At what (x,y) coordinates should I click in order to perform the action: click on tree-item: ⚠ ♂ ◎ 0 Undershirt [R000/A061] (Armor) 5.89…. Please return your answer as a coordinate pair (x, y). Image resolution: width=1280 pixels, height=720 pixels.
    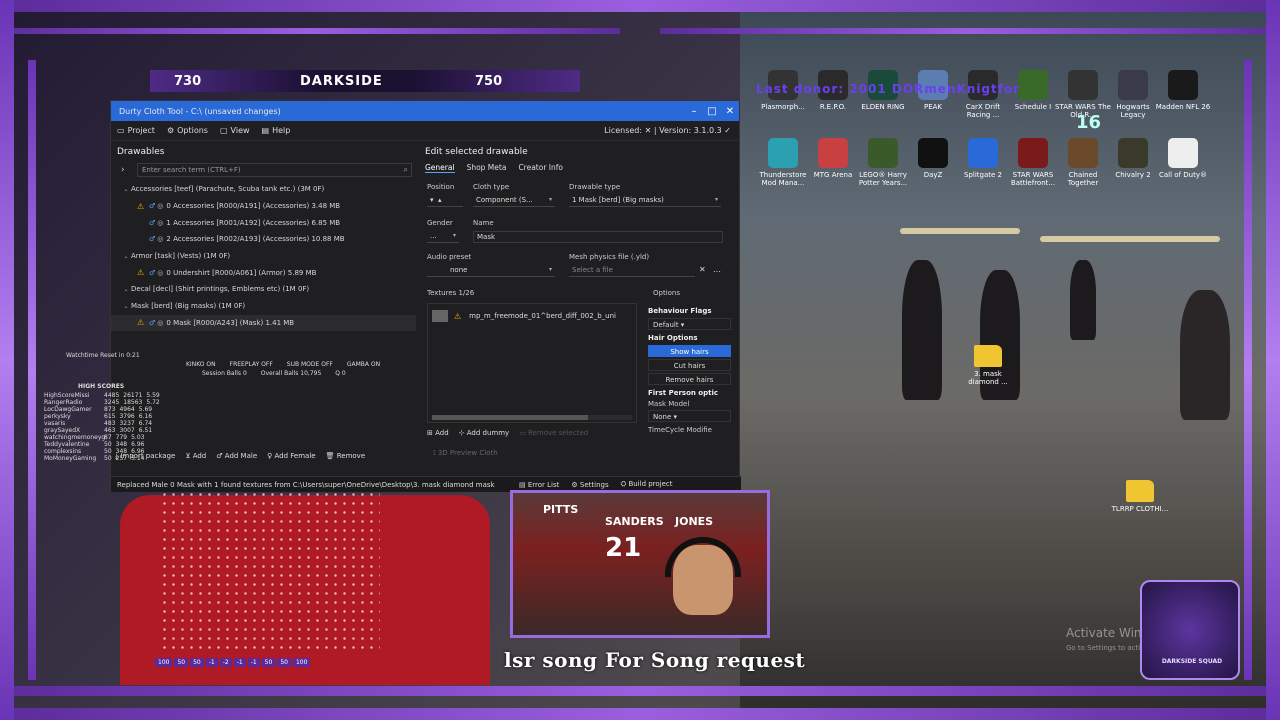
    Looking at the image, I should click on (263, 272).